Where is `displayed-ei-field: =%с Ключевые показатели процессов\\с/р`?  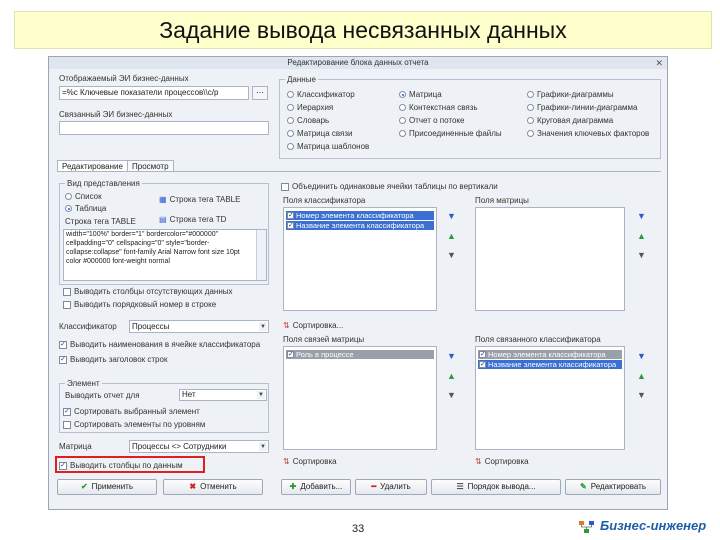
displayed-ei-field: =%с Ключевые показатели процессов\\с/р is located at coordinates (154, 93).